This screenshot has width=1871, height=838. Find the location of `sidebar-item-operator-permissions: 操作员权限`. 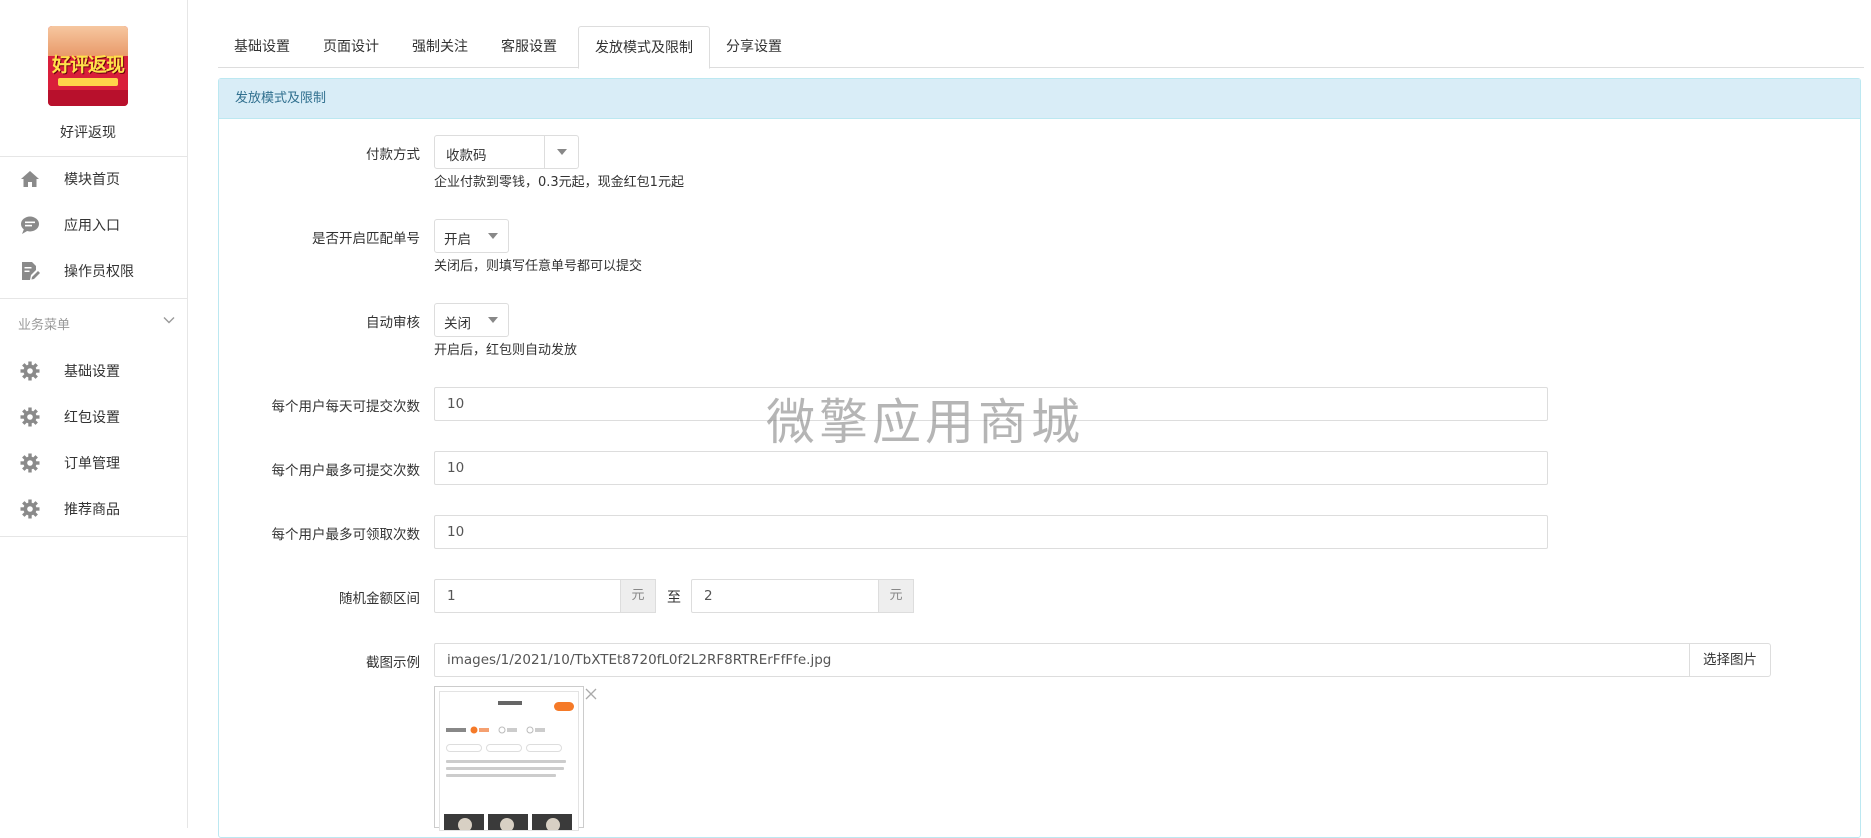

sidebar-item-operator-permissions: 操作员权限 is located at coordinates (94, 271).